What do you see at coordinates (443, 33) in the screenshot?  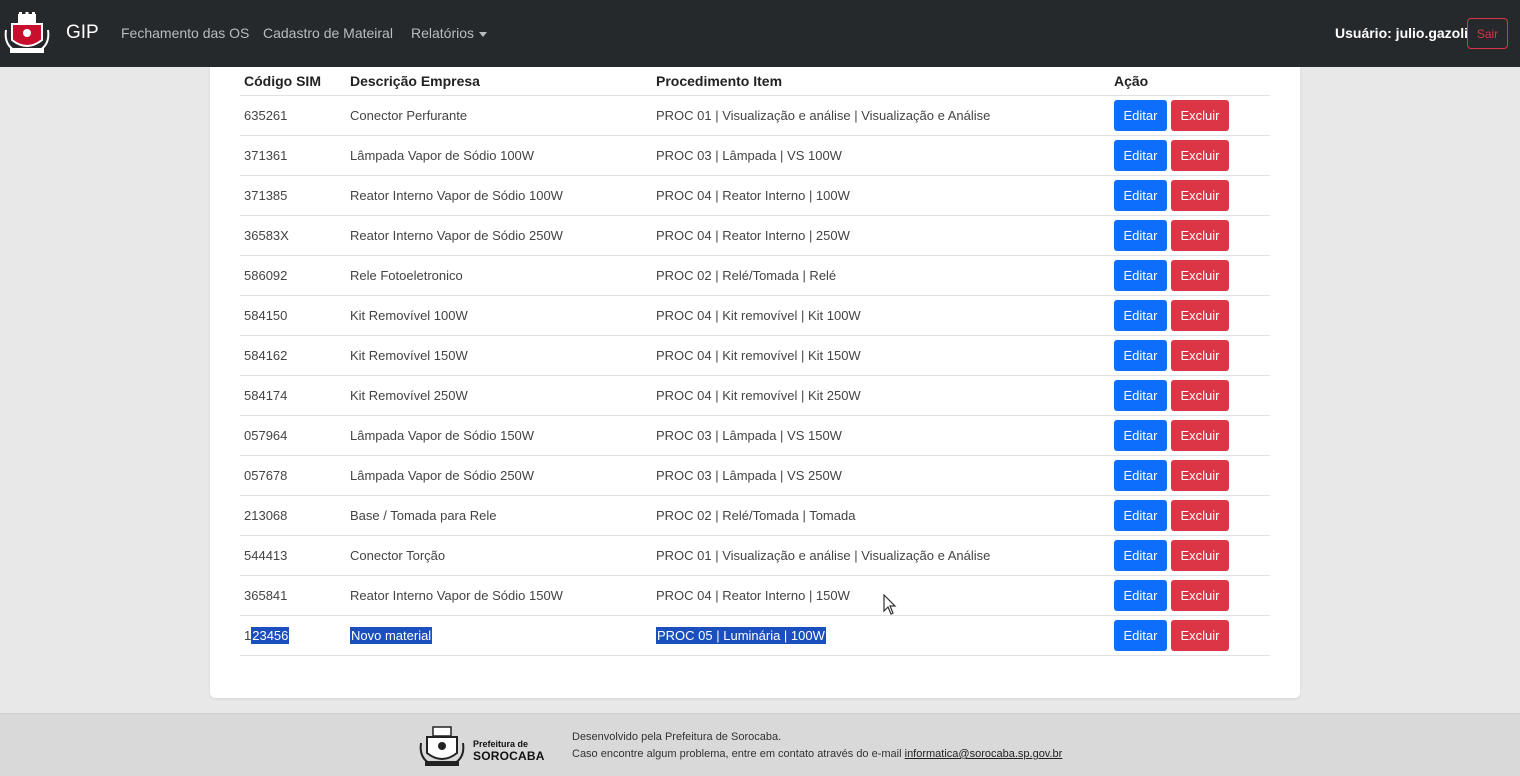 I see `nav-dropdown-label: Relatórios` at bounding box center [443, 33].